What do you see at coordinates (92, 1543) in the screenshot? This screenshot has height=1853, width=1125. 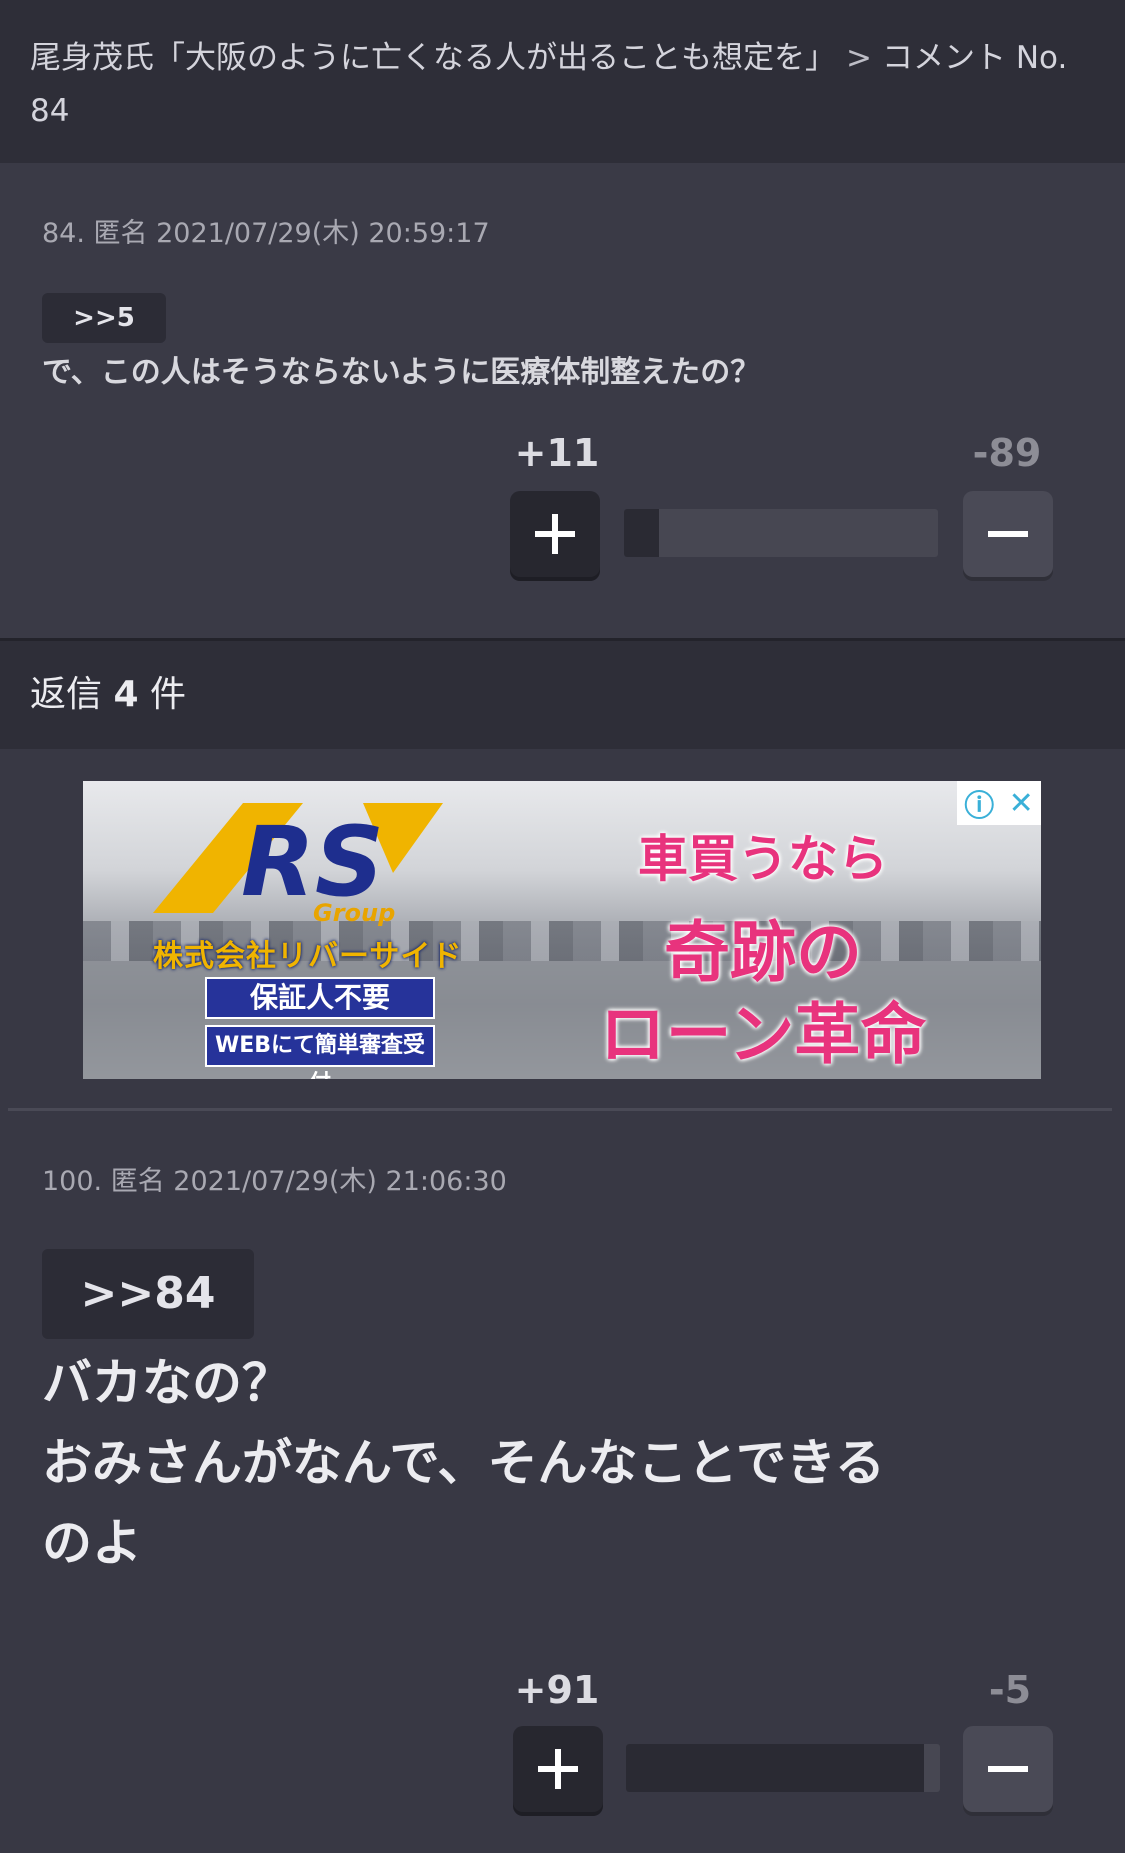 I see `comment-line: のよ` at bounding box center [92, 1543].